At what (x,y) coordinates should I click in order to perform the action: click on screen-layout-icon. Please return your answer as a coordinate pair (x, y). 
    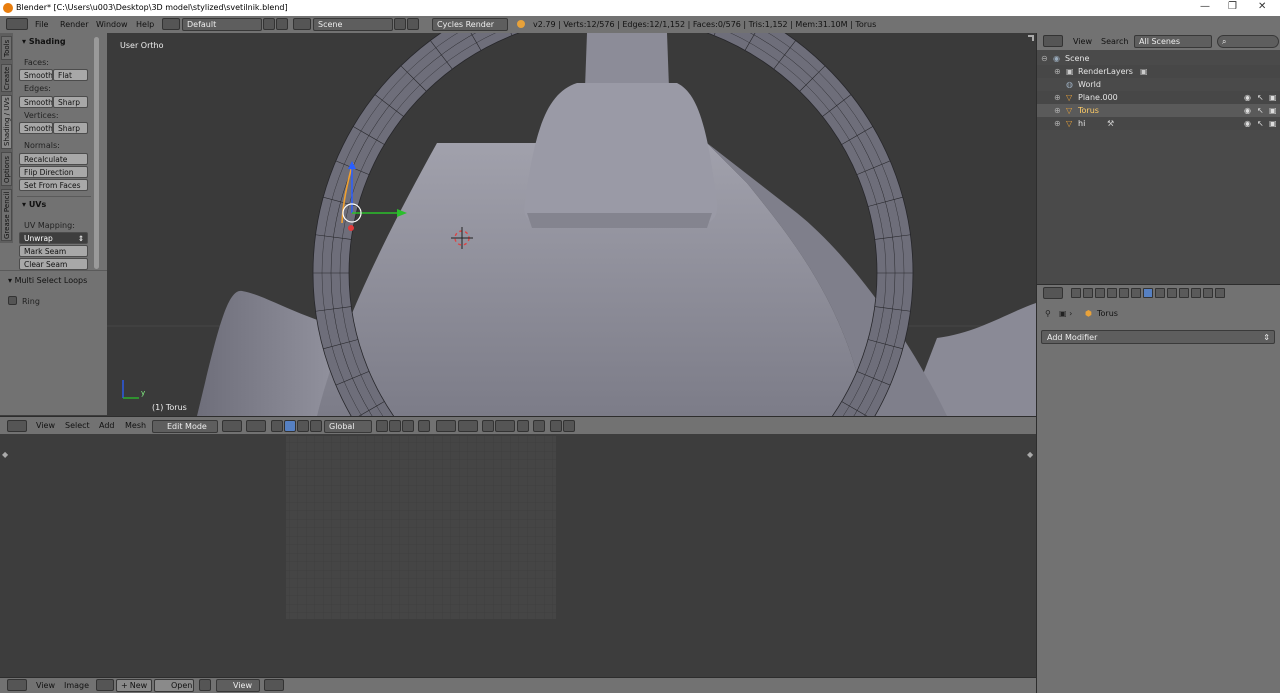
    Looking at the image, I should click on (171, 24).